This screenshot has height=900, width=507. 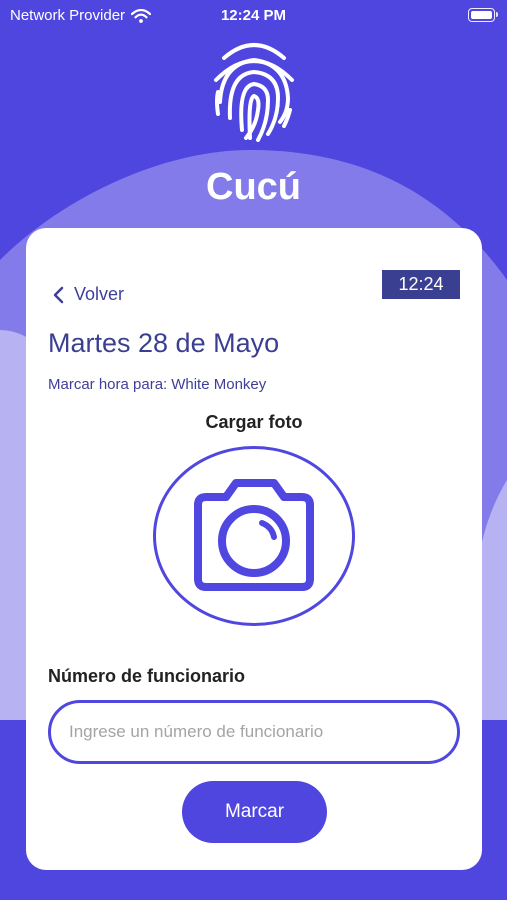 I want to click on date-title: Martes 28 de Mayo, so click(x=164, y=343).